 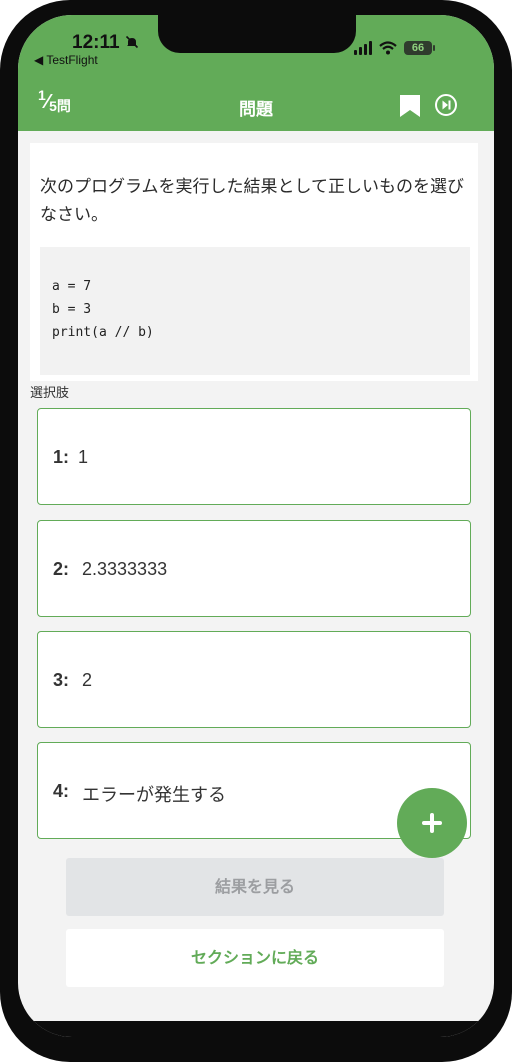 What do you see at coordinates (363, 48) in the screenshot?
I see `signal-icon` at bounding box center [363, 48].